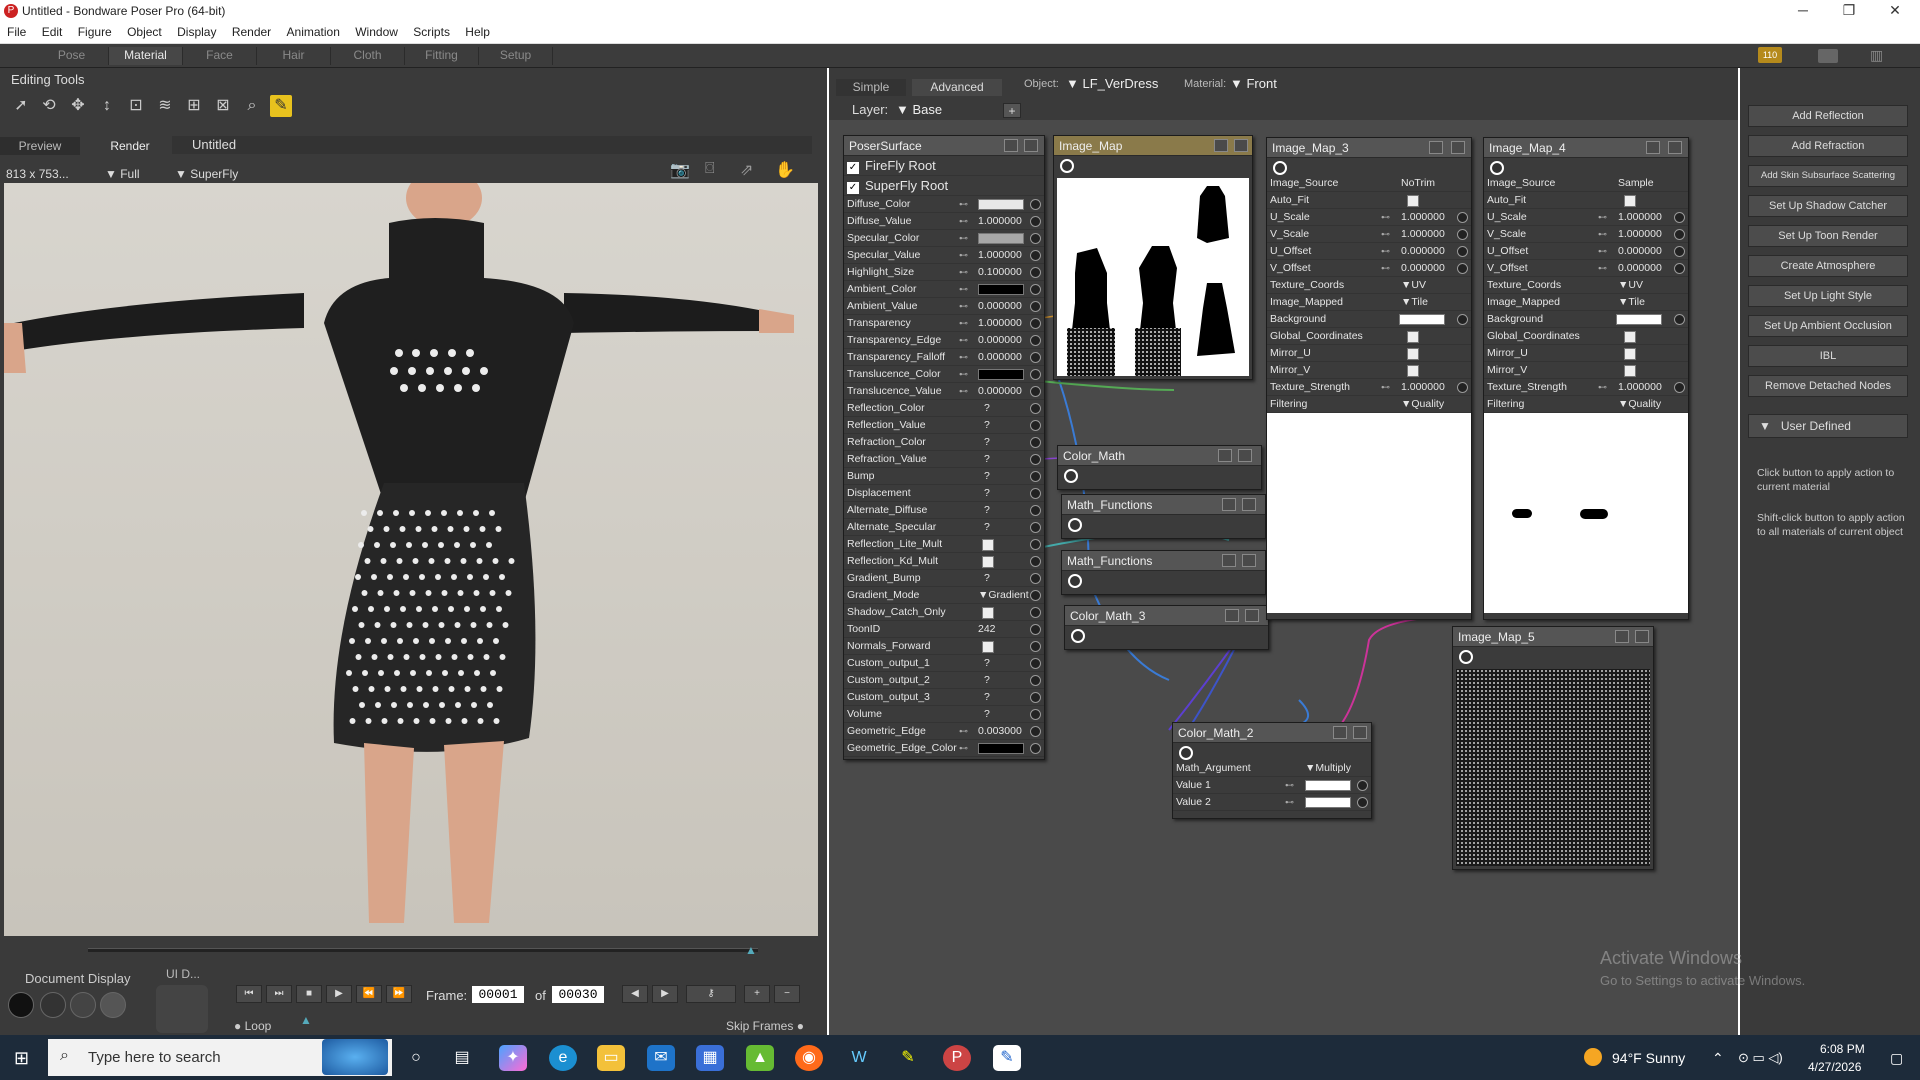  What do you see at coordinates (1586, 183) in the screenshot?
I see `param-row: Image_Source Sample` at bounding box center [1586, 183].